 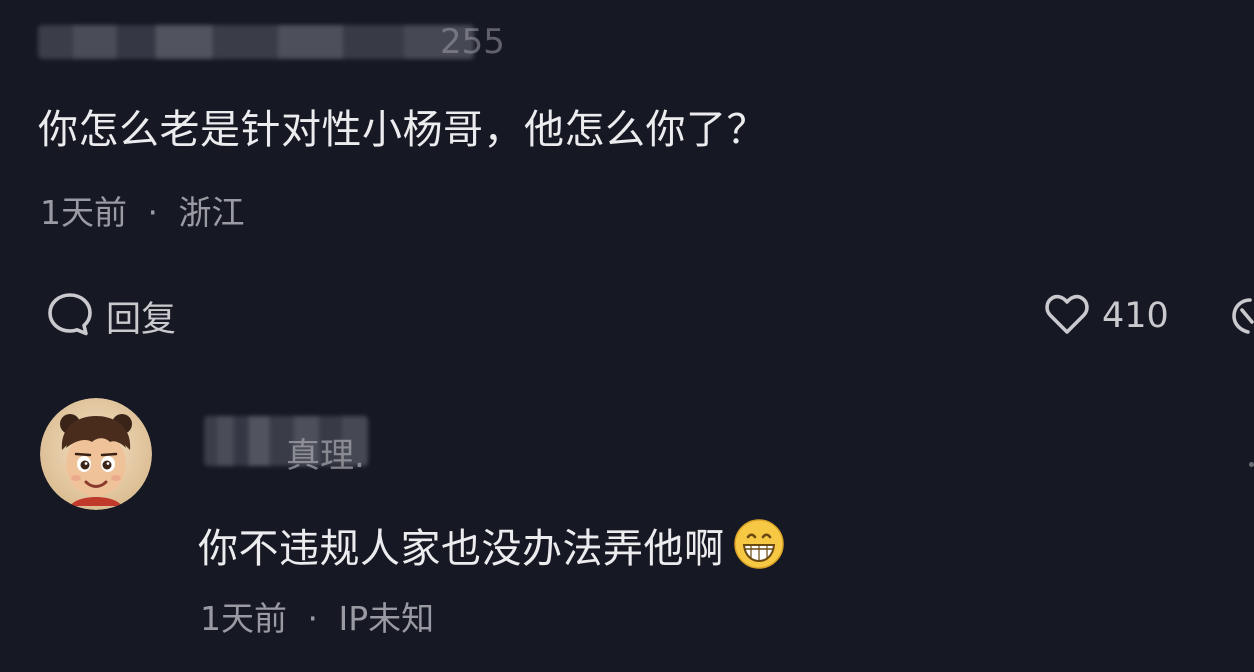 I want to click on reply-button: 回复, so click(x=111, y=316).